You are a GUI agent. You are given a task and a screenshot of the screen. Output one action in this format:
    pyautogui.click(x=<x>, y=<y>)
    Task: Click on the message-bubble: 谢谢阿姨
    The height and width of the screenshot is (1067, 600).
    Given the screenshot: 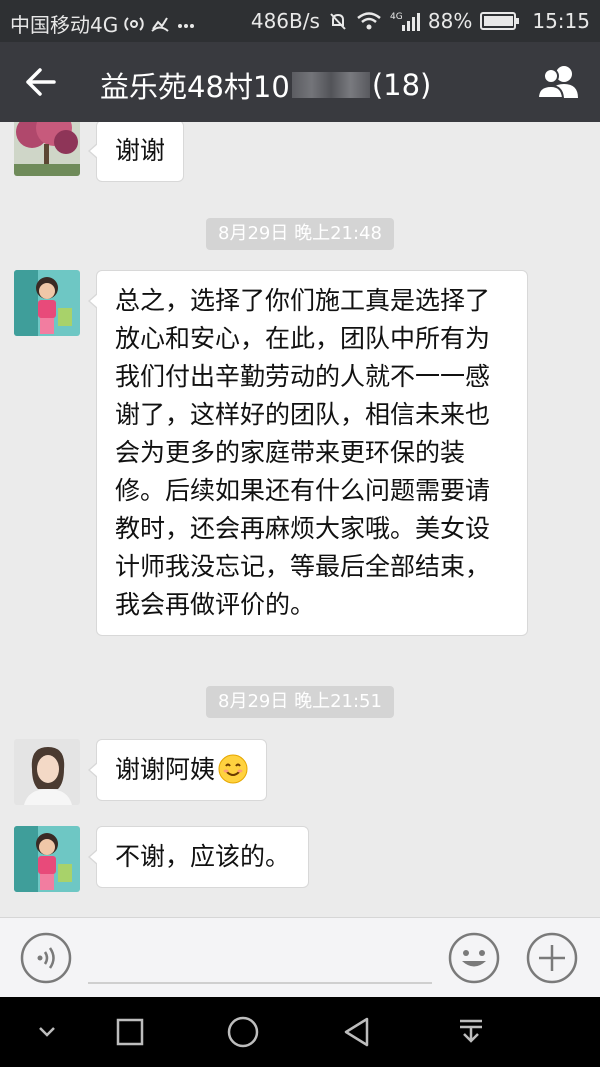 What is the action you would take?
    pyautogui.click(x=177, y=770)
    